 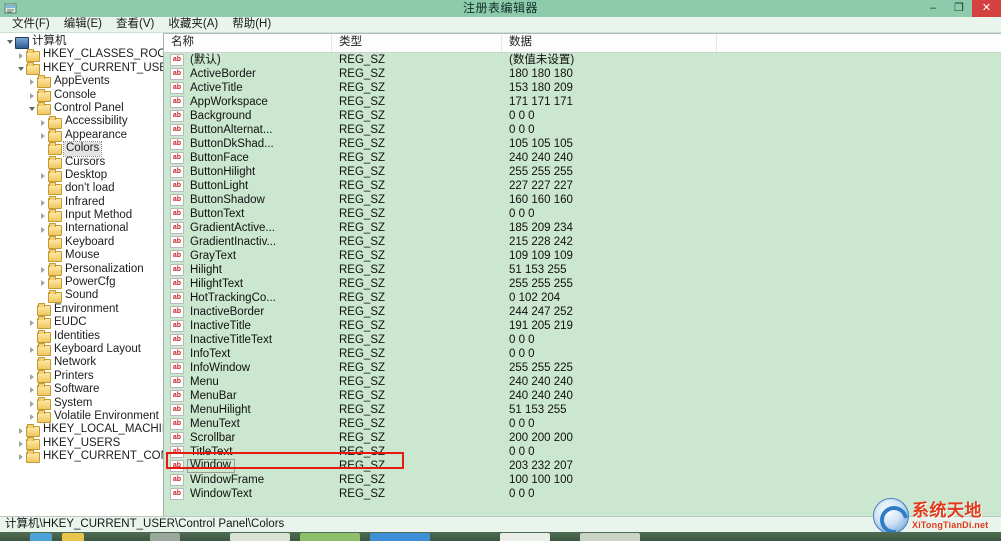 I want to click on tree-item: International, so click(x=81, y=229).